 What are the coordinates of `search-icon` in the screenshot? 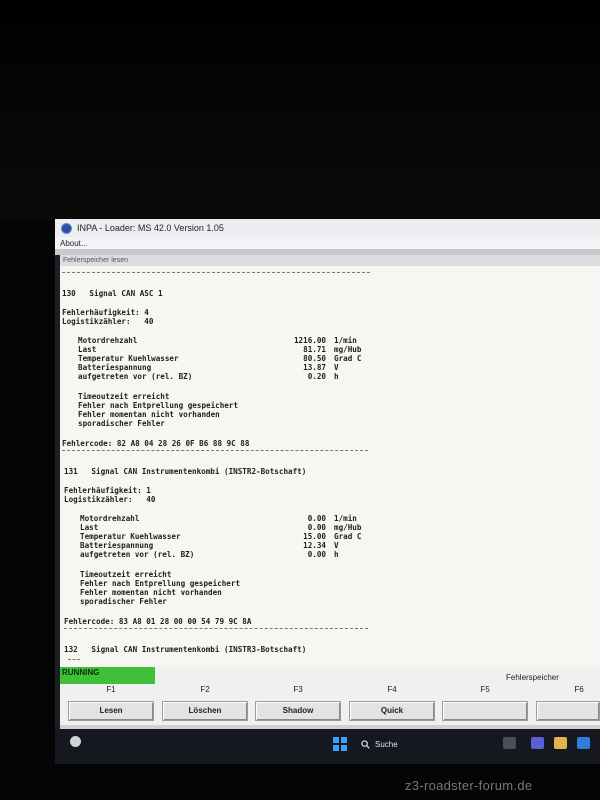 It's located at (365, 744).